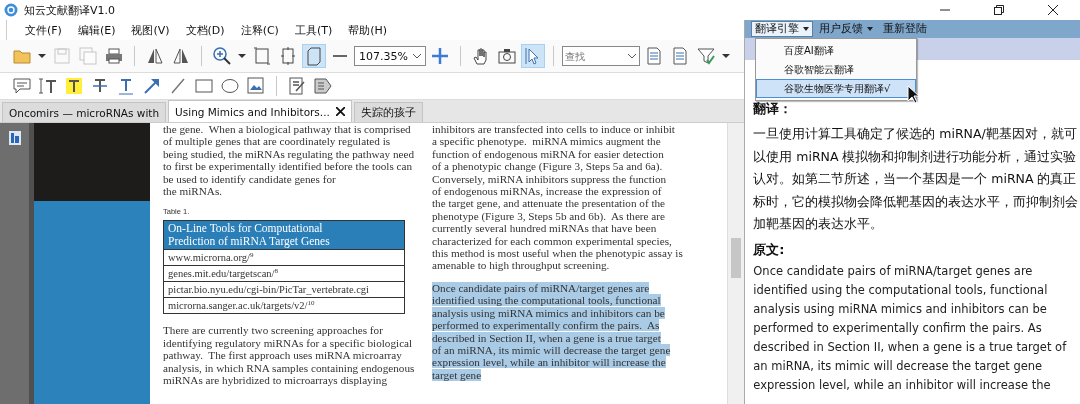 Image resolution: width=1080 pixels, height=404 pixels. I want to click on menu-item: 文件(F), so click(43, 30).